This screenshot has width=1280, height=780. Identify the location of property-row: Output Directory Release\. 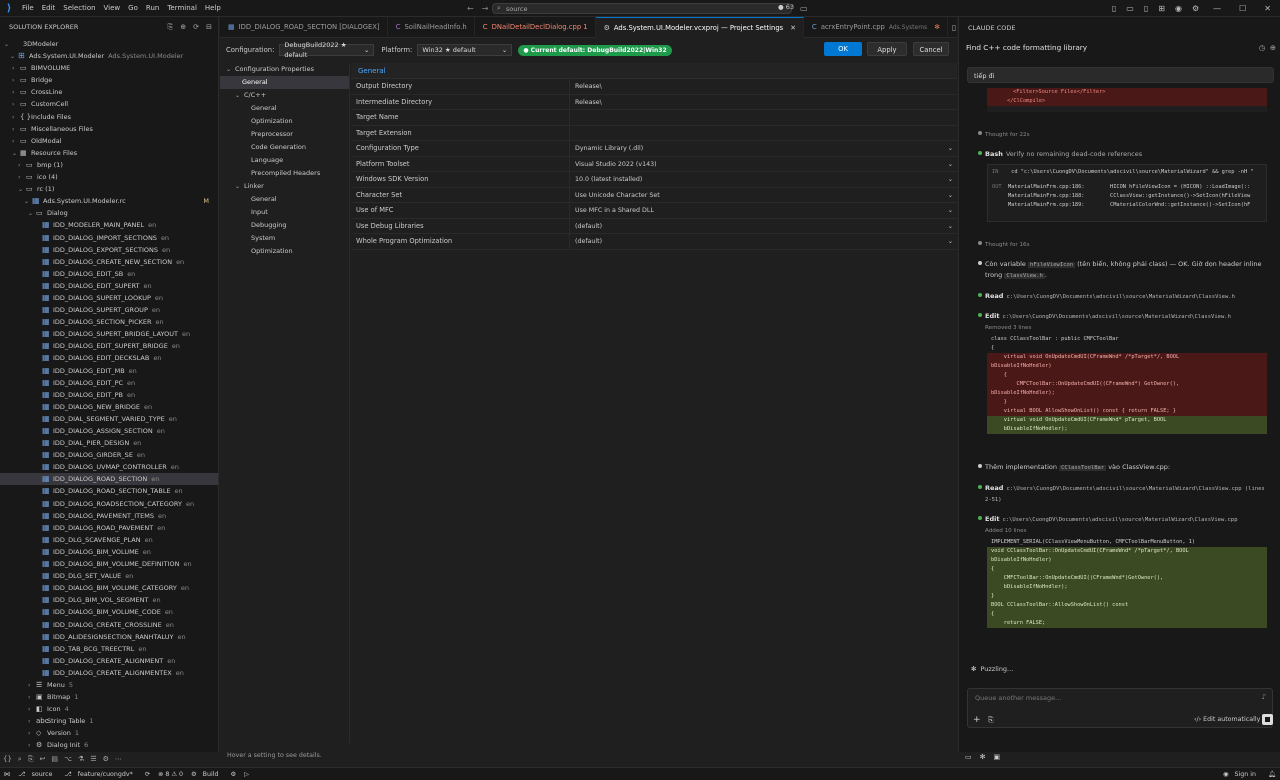
(654, 87).